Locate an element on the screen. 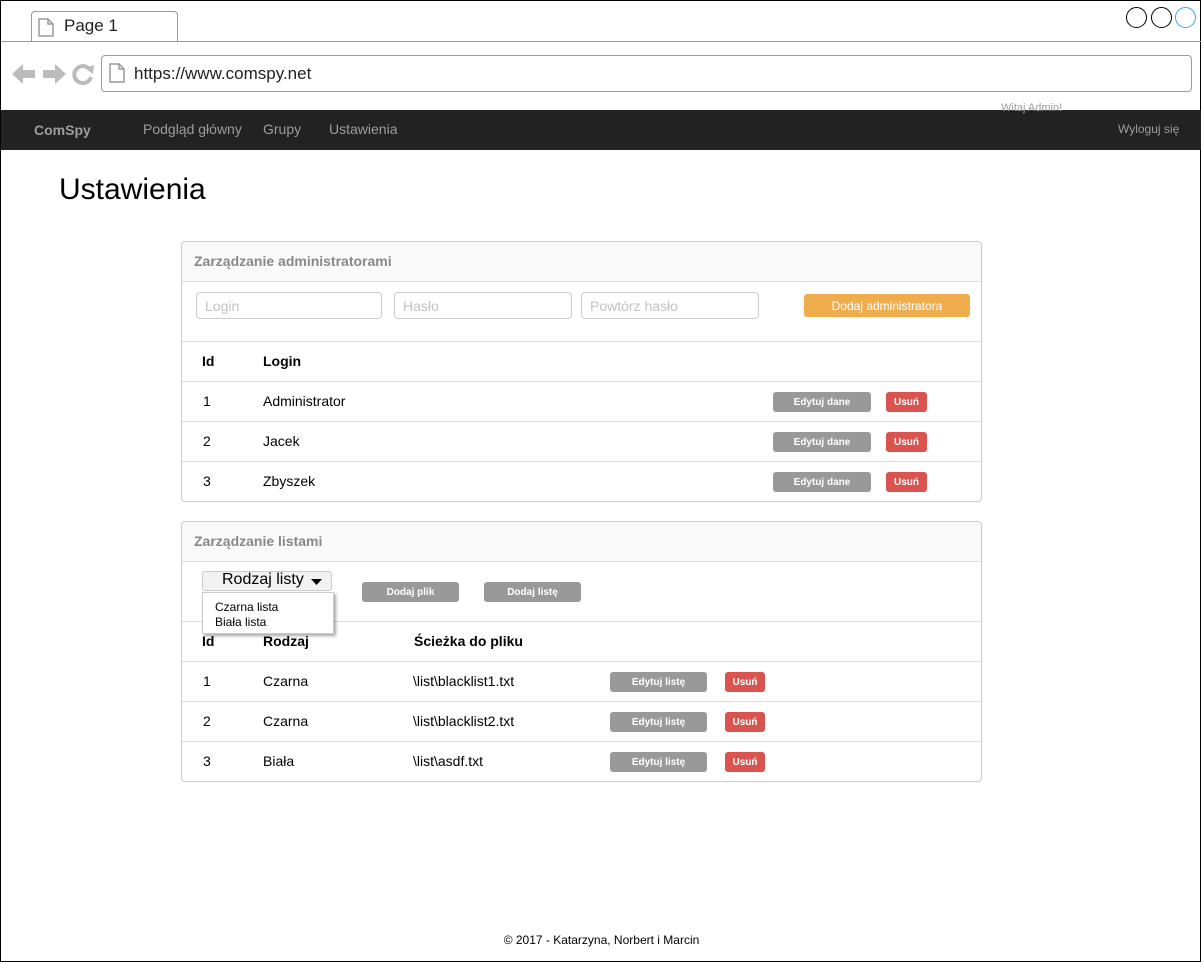 The height and width of the screenshot is (962, 1201). url-text: https://www.comspy.net is located at coordinates (223, 73).